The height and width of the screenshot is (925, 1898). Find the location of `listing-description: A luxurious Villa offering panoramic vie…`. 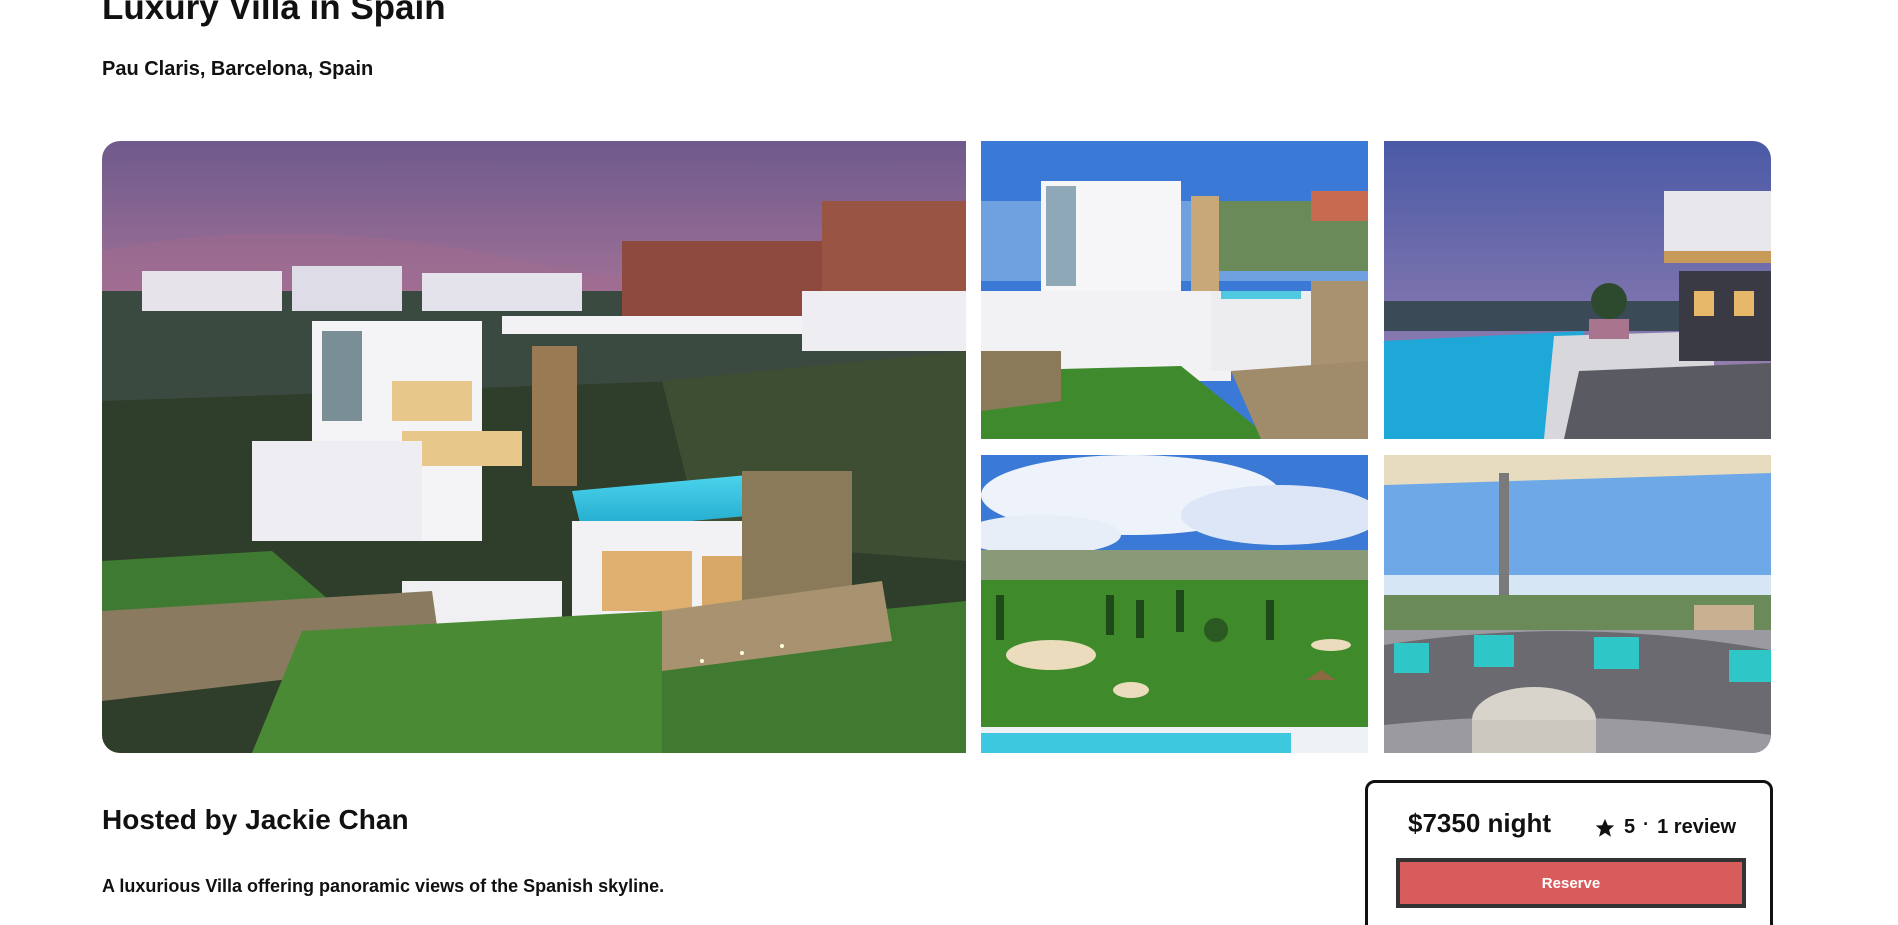

listing-description: A luxurious Villa offering panoramic vie… is located at coordinates (383, 886).